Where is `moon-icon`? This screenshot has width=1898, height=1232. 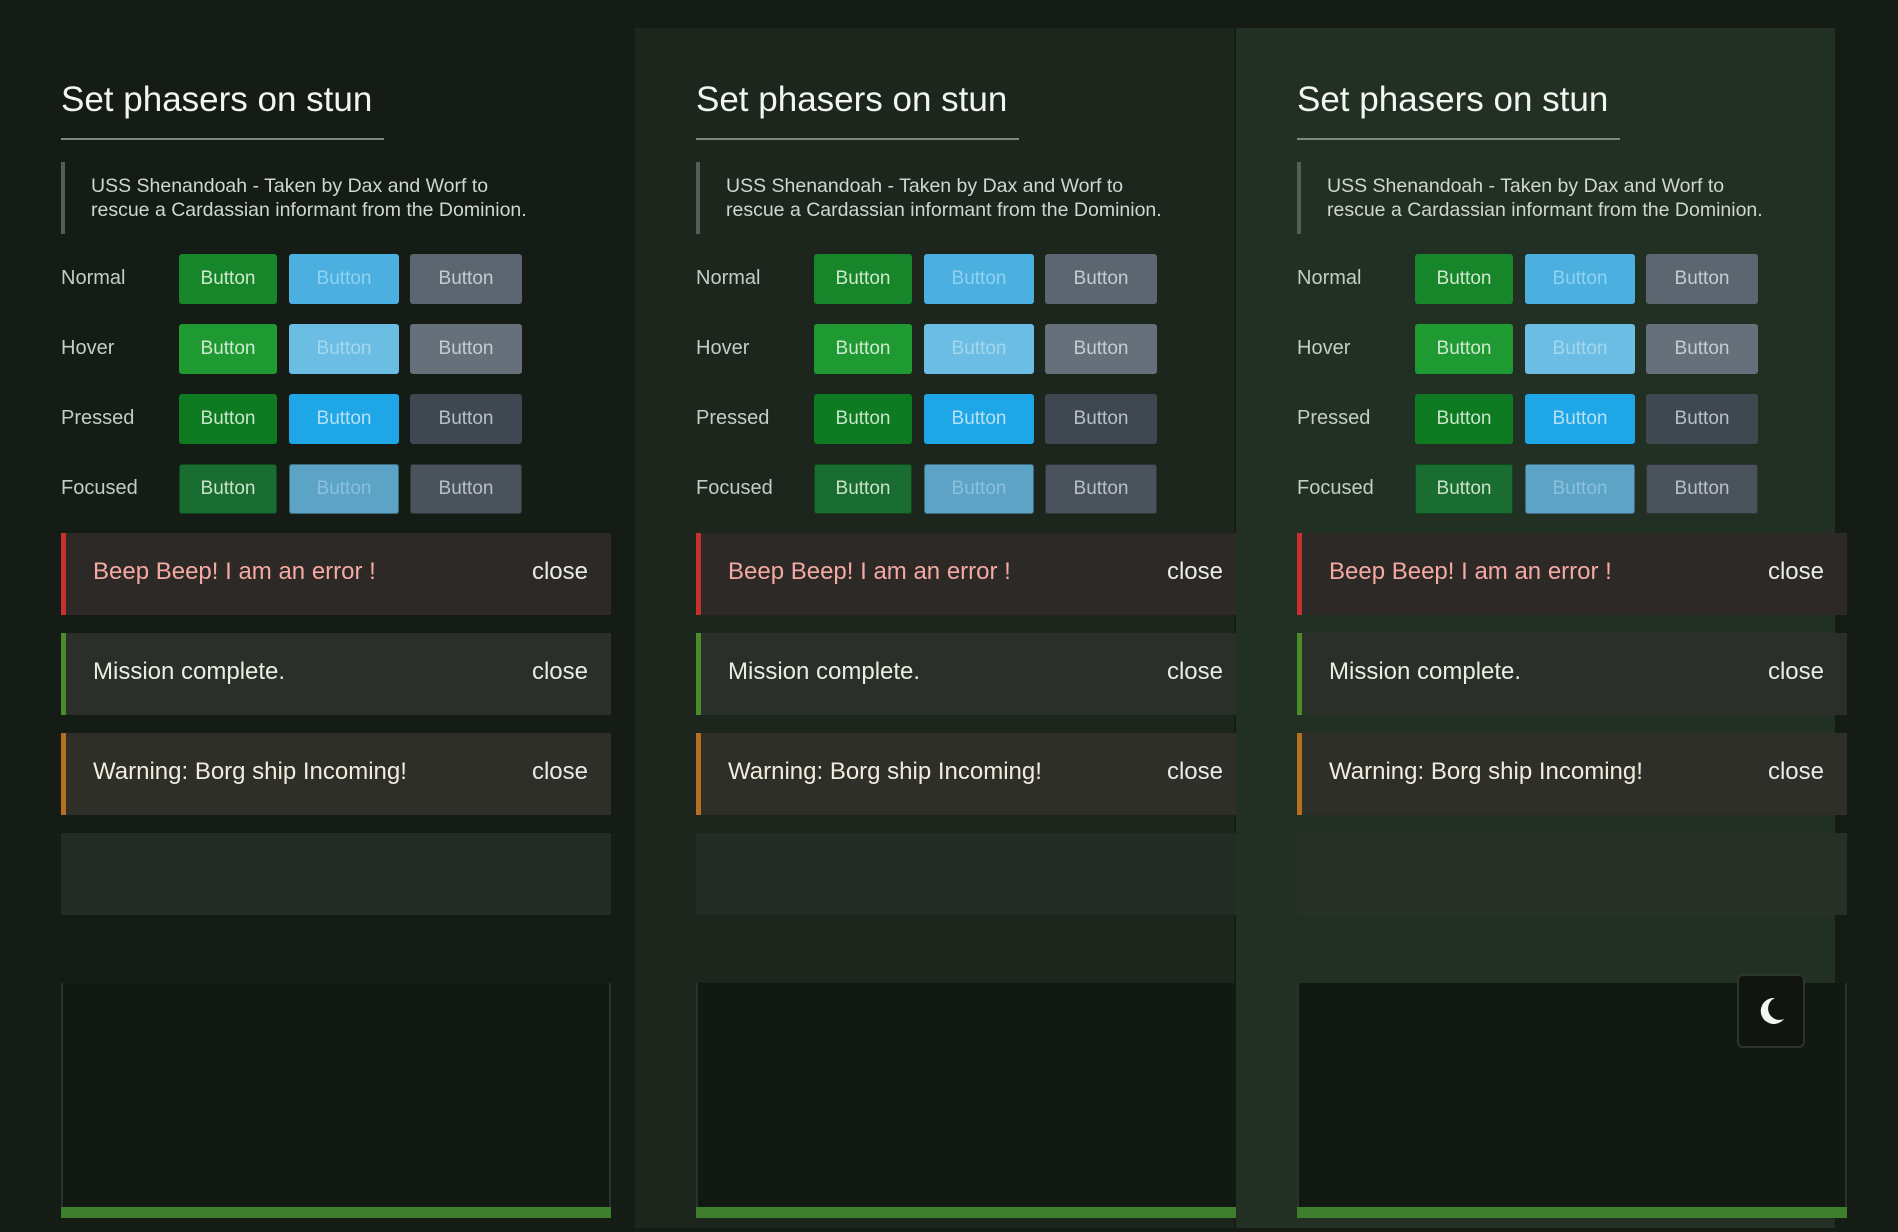
moon-icon is located at coordinates (1772, 1010).